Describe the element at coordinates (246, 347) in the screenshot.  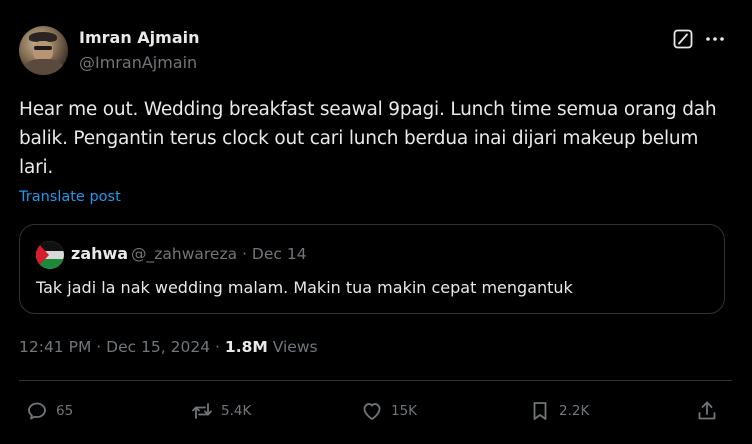
I see `views-count: 1.8M` at that location.